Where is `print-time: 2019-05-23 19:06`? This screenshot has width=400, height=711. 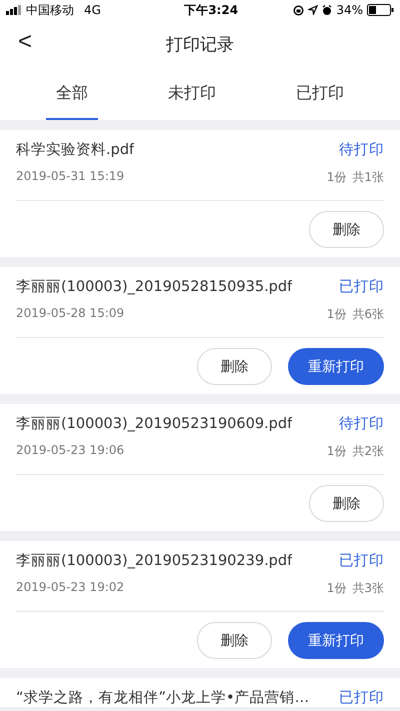 print-time: 2019-05-23 19:06 is located at coordinates (70, 451).